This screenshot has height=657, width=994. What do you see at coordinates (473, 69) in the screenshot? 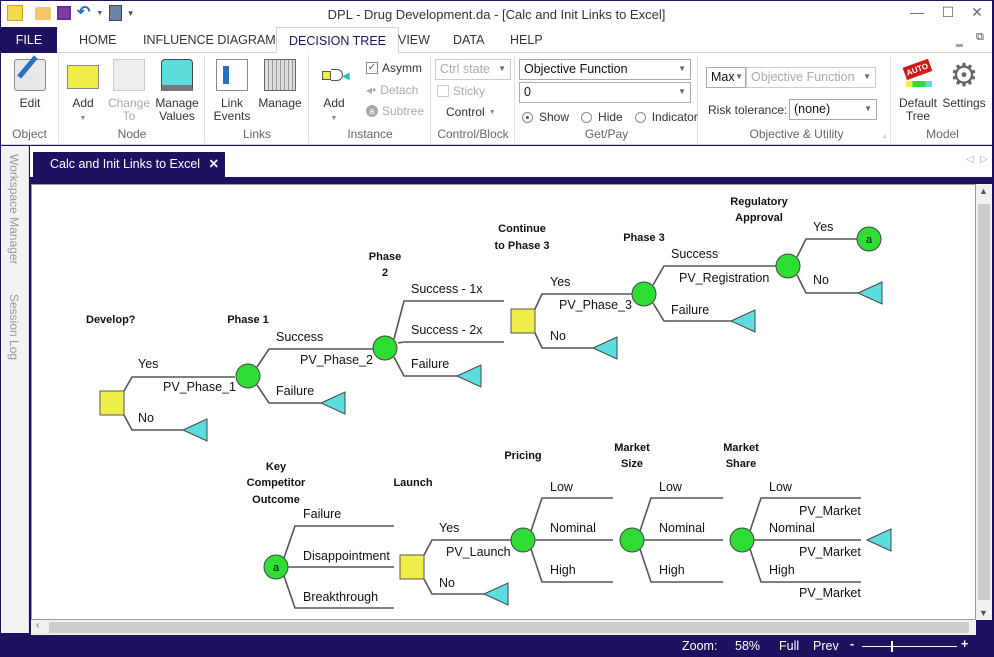
I see `ctrl-state-dropdown: Ctrl state ▼` at bounding box center [473, 69].